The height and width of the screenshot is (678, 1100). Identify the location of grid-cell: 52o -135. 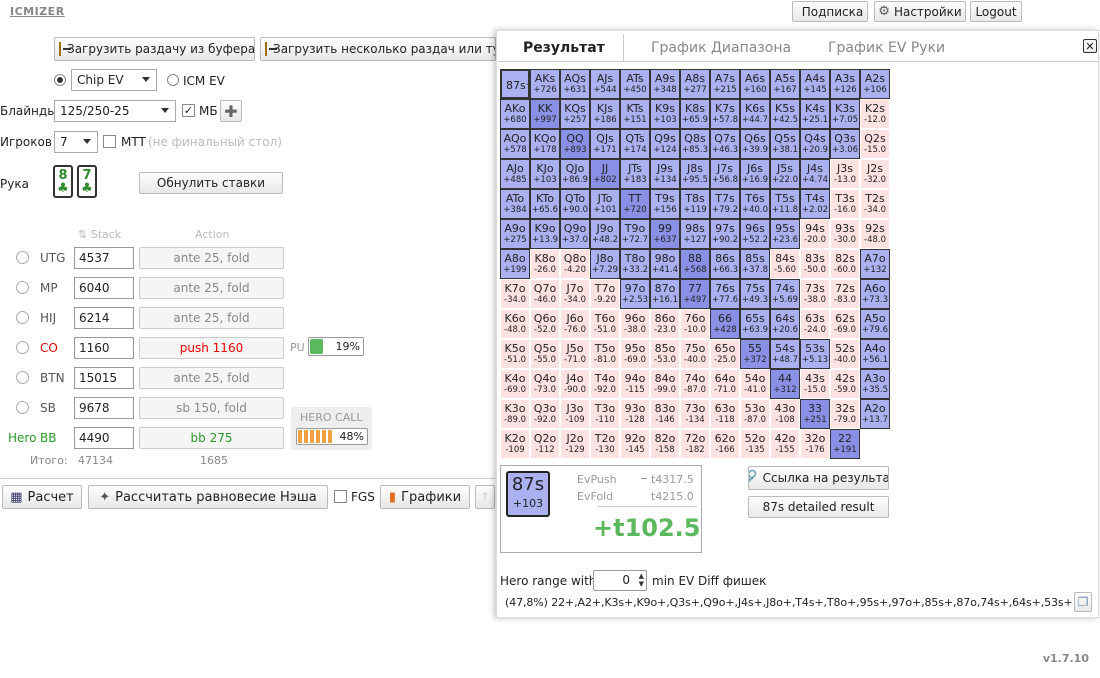
(755, 444).